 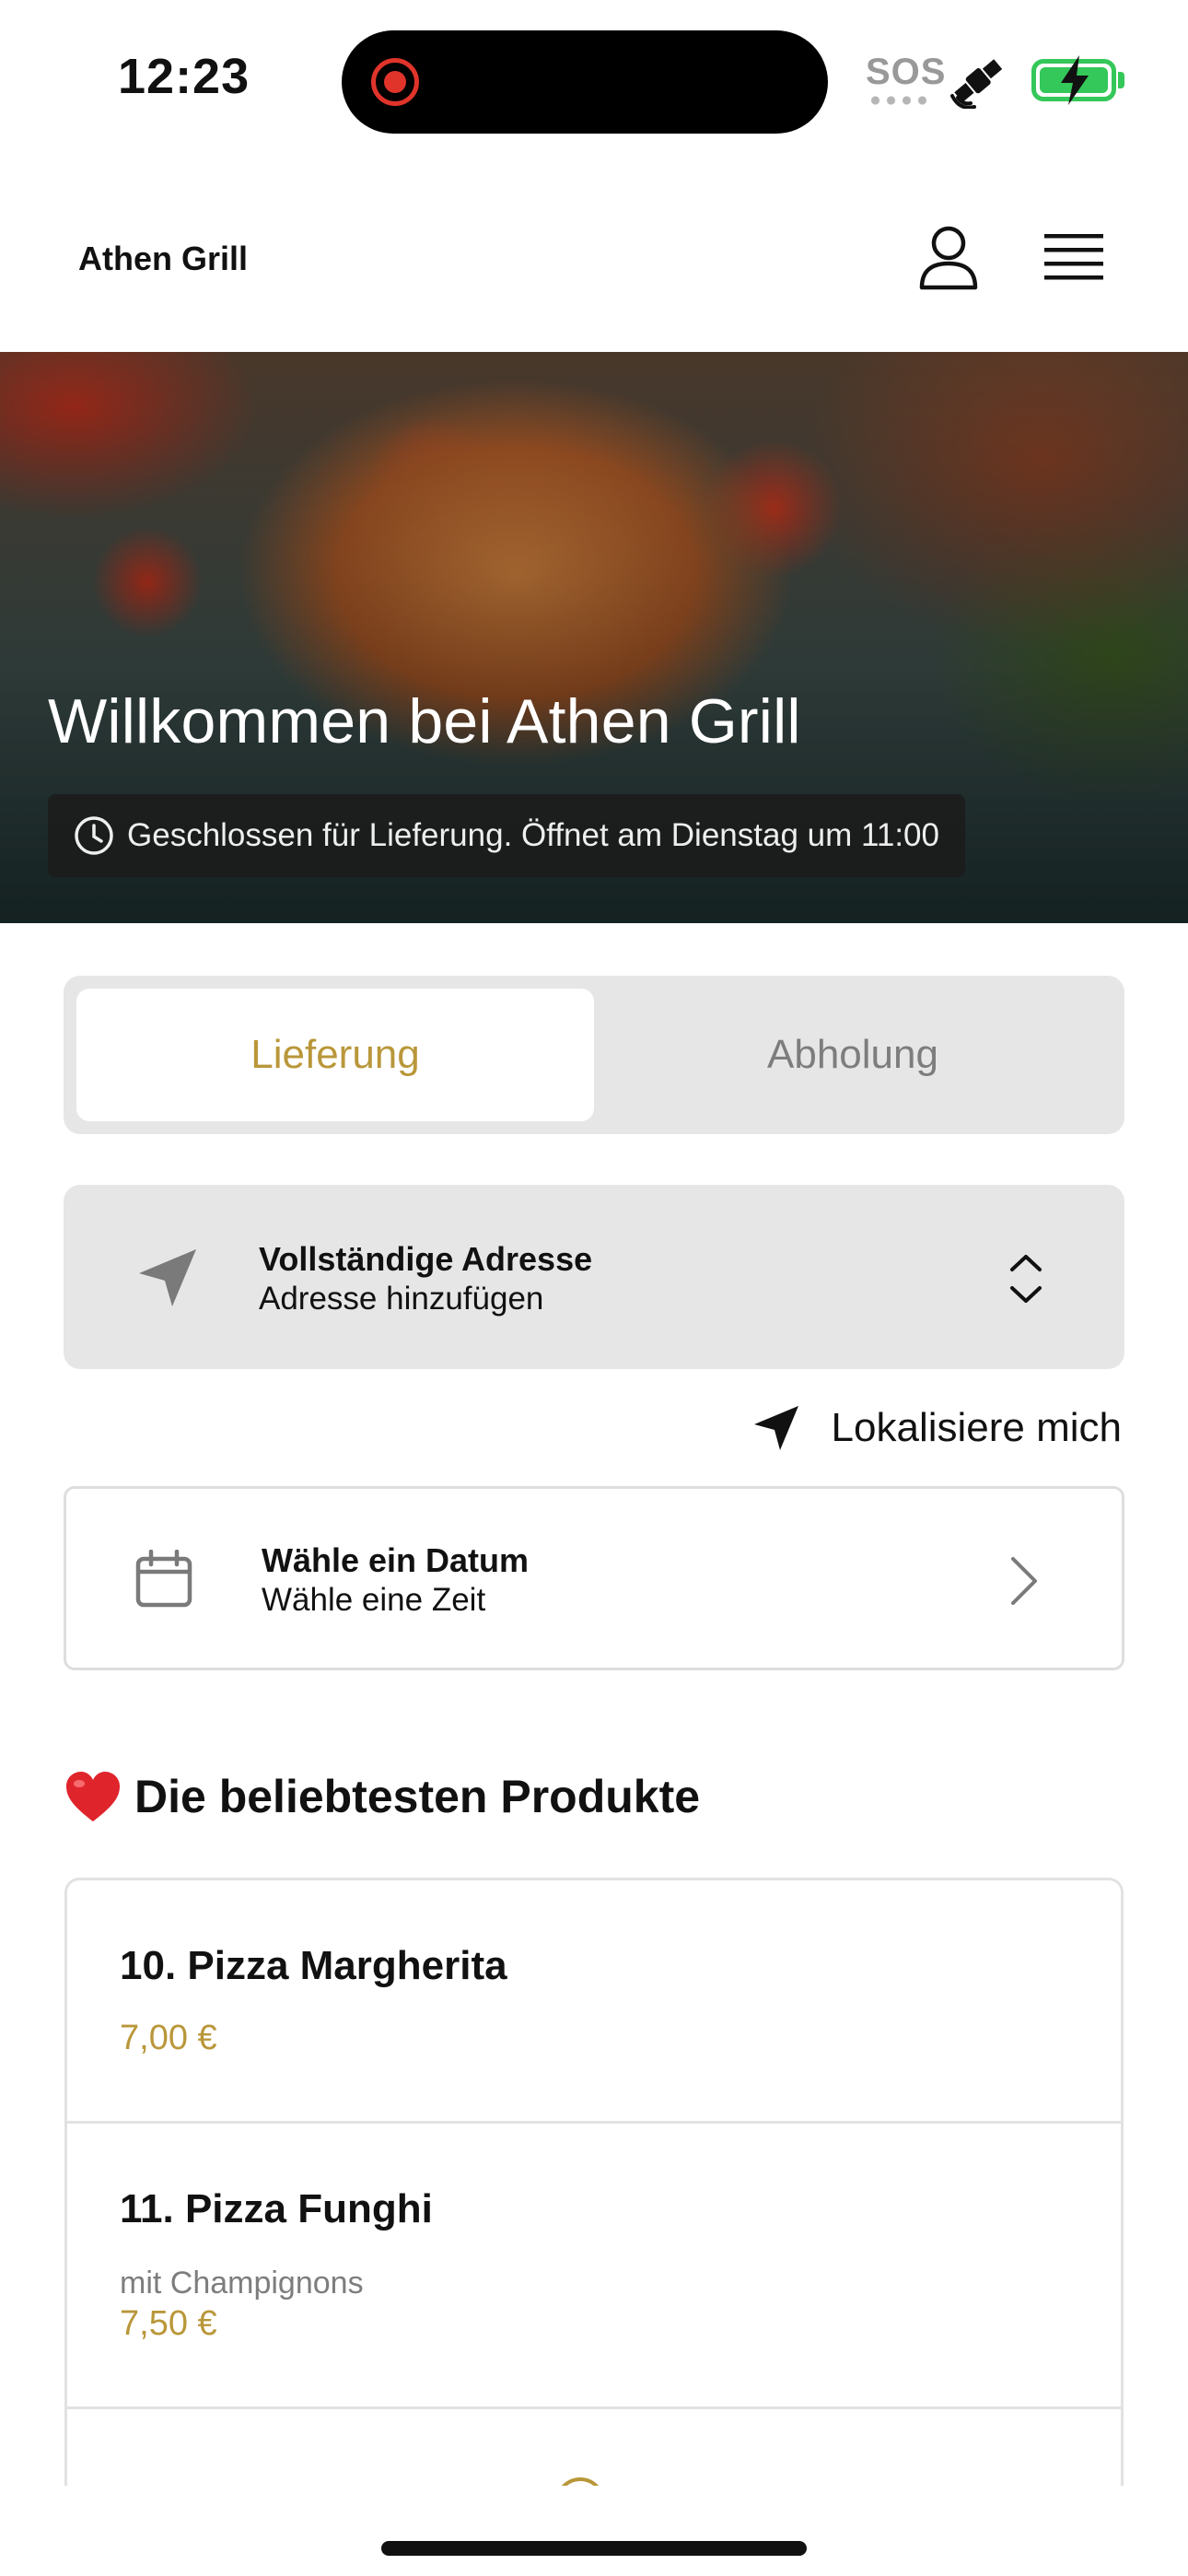 What do you see at coordinates (242, 2283) in the screenshot?
I see `product-description: mit Champignons` at bounding box center [242, 2283].